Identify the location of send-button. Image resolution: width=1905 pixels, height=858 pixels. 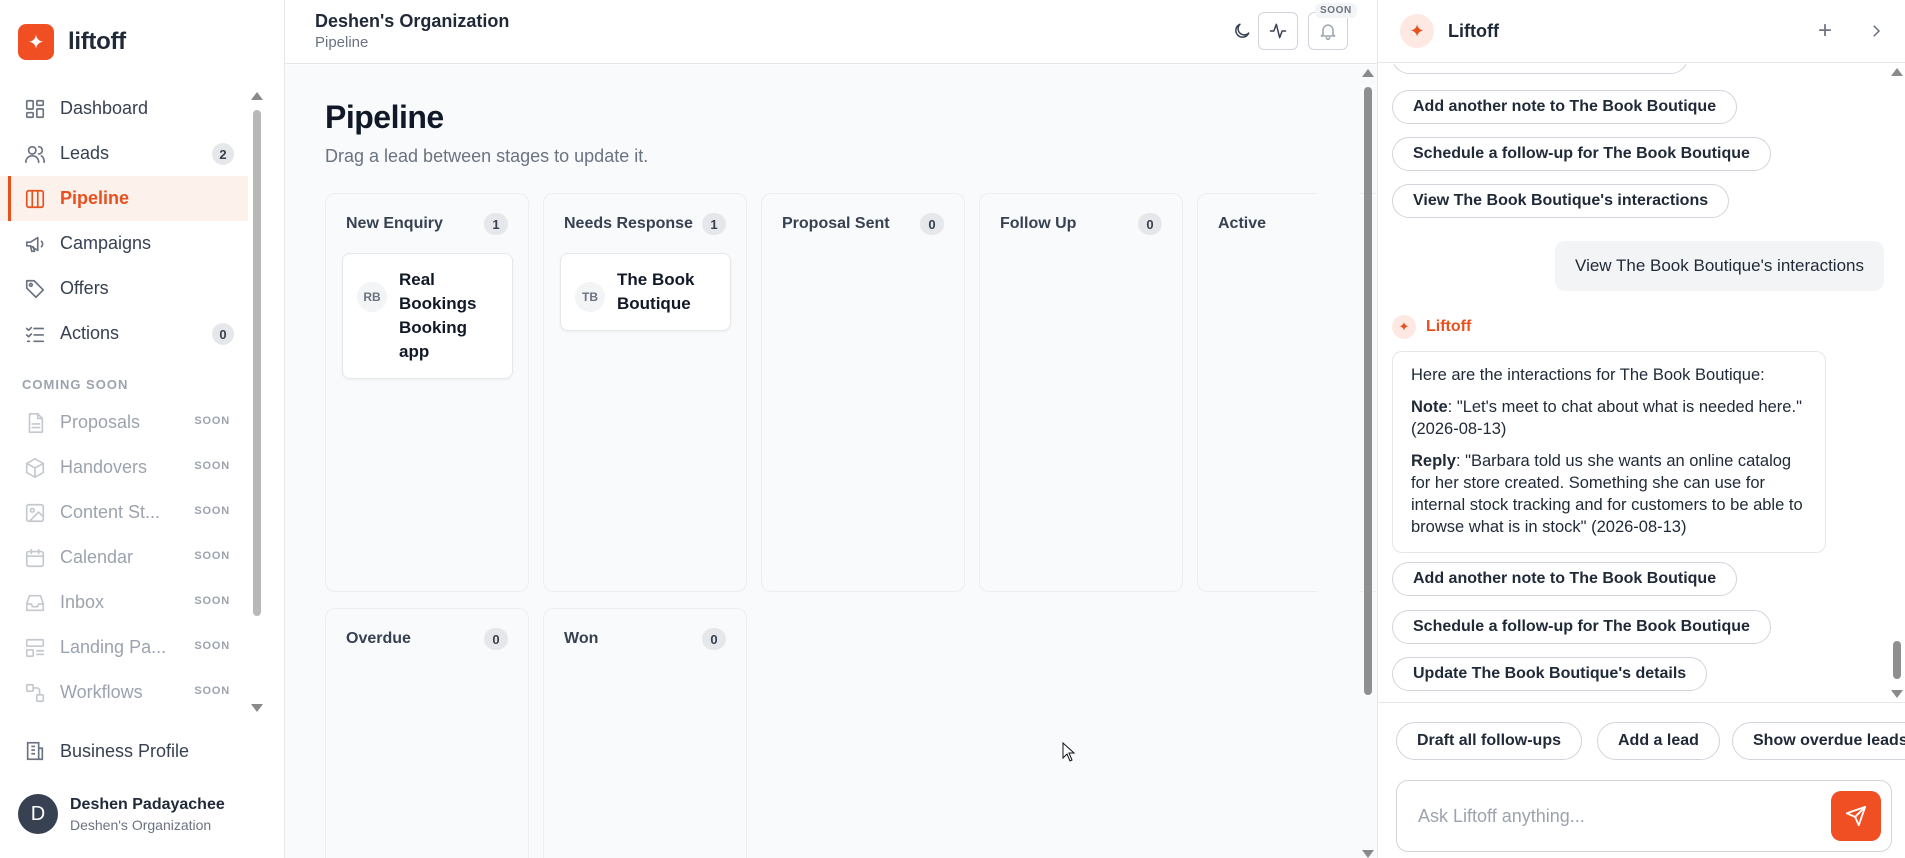
(1856, 816).